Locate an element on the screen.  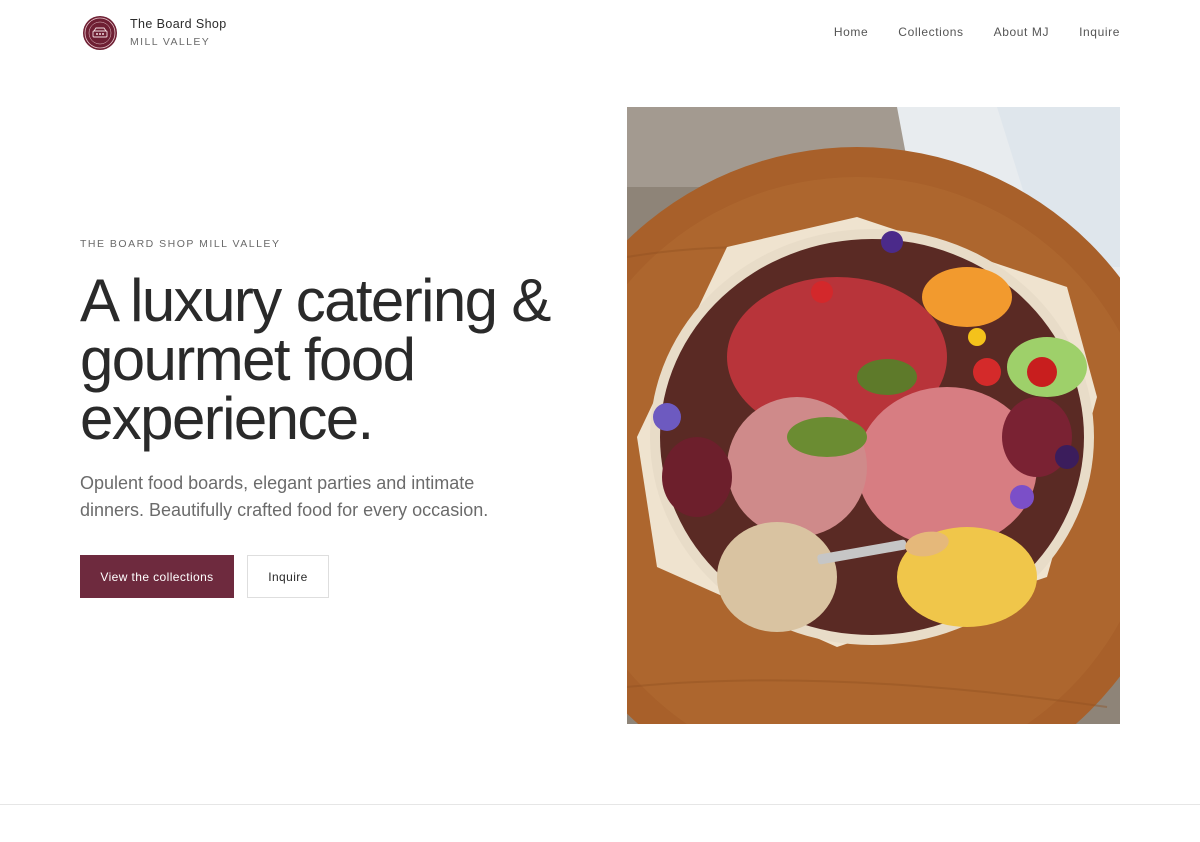
inquire-button: Inquire is located at coordinates (288, 576).